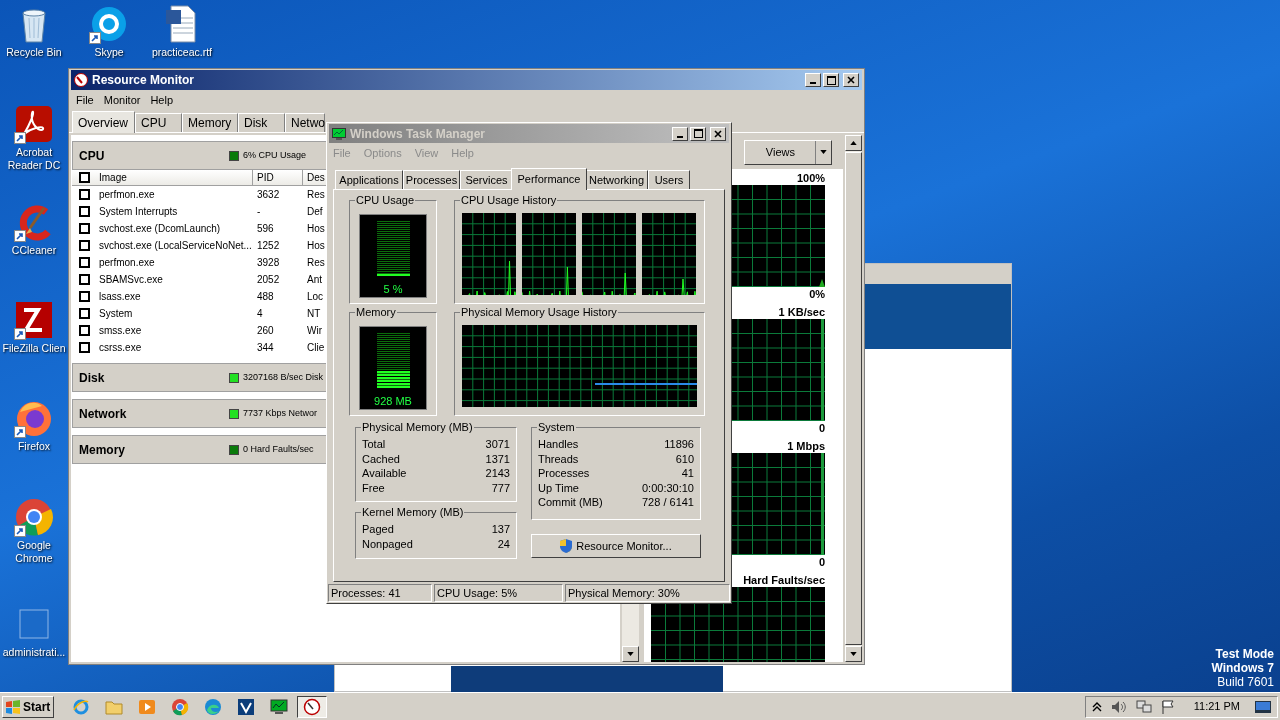  What do you see at coordinates (784, 580) in the screenshot?
I see `graph-scale-label: Hard Faults/sec` at bounding box center [784, 580].